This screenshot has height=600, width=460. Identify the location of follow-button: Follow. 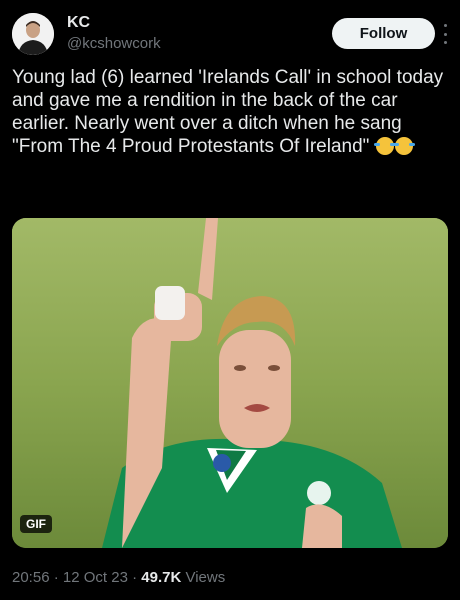
(383, 33).